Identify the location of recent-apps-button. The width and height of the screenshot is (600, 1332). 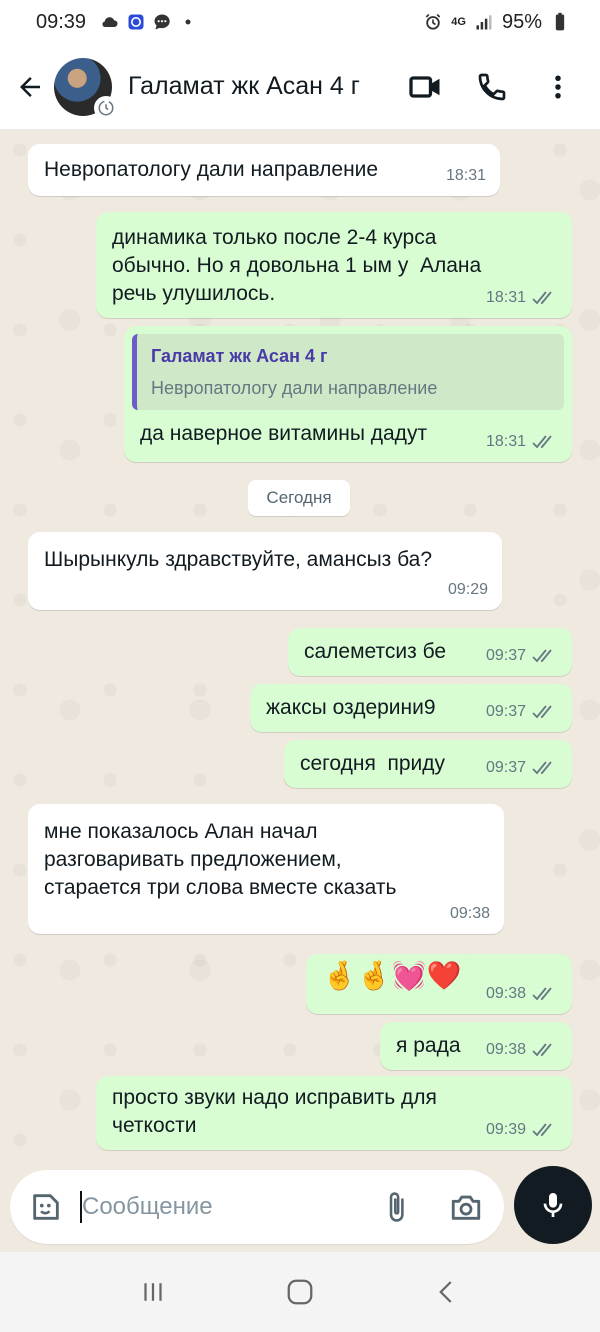
(153, 1292).